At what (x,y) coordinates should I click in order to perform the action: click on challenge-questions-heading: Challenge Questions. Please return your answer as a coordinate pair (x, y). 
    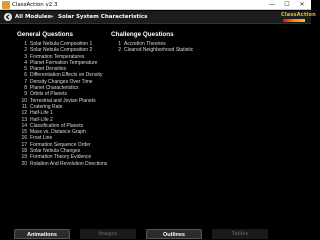
    Looking at the image, I should click on (142, 34).